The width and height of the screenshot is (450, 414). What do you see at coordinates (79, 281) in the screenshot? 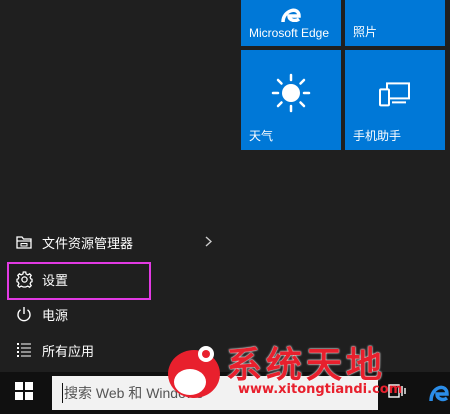
I see `settings-highlight-box` at bounding box center [79, 281].